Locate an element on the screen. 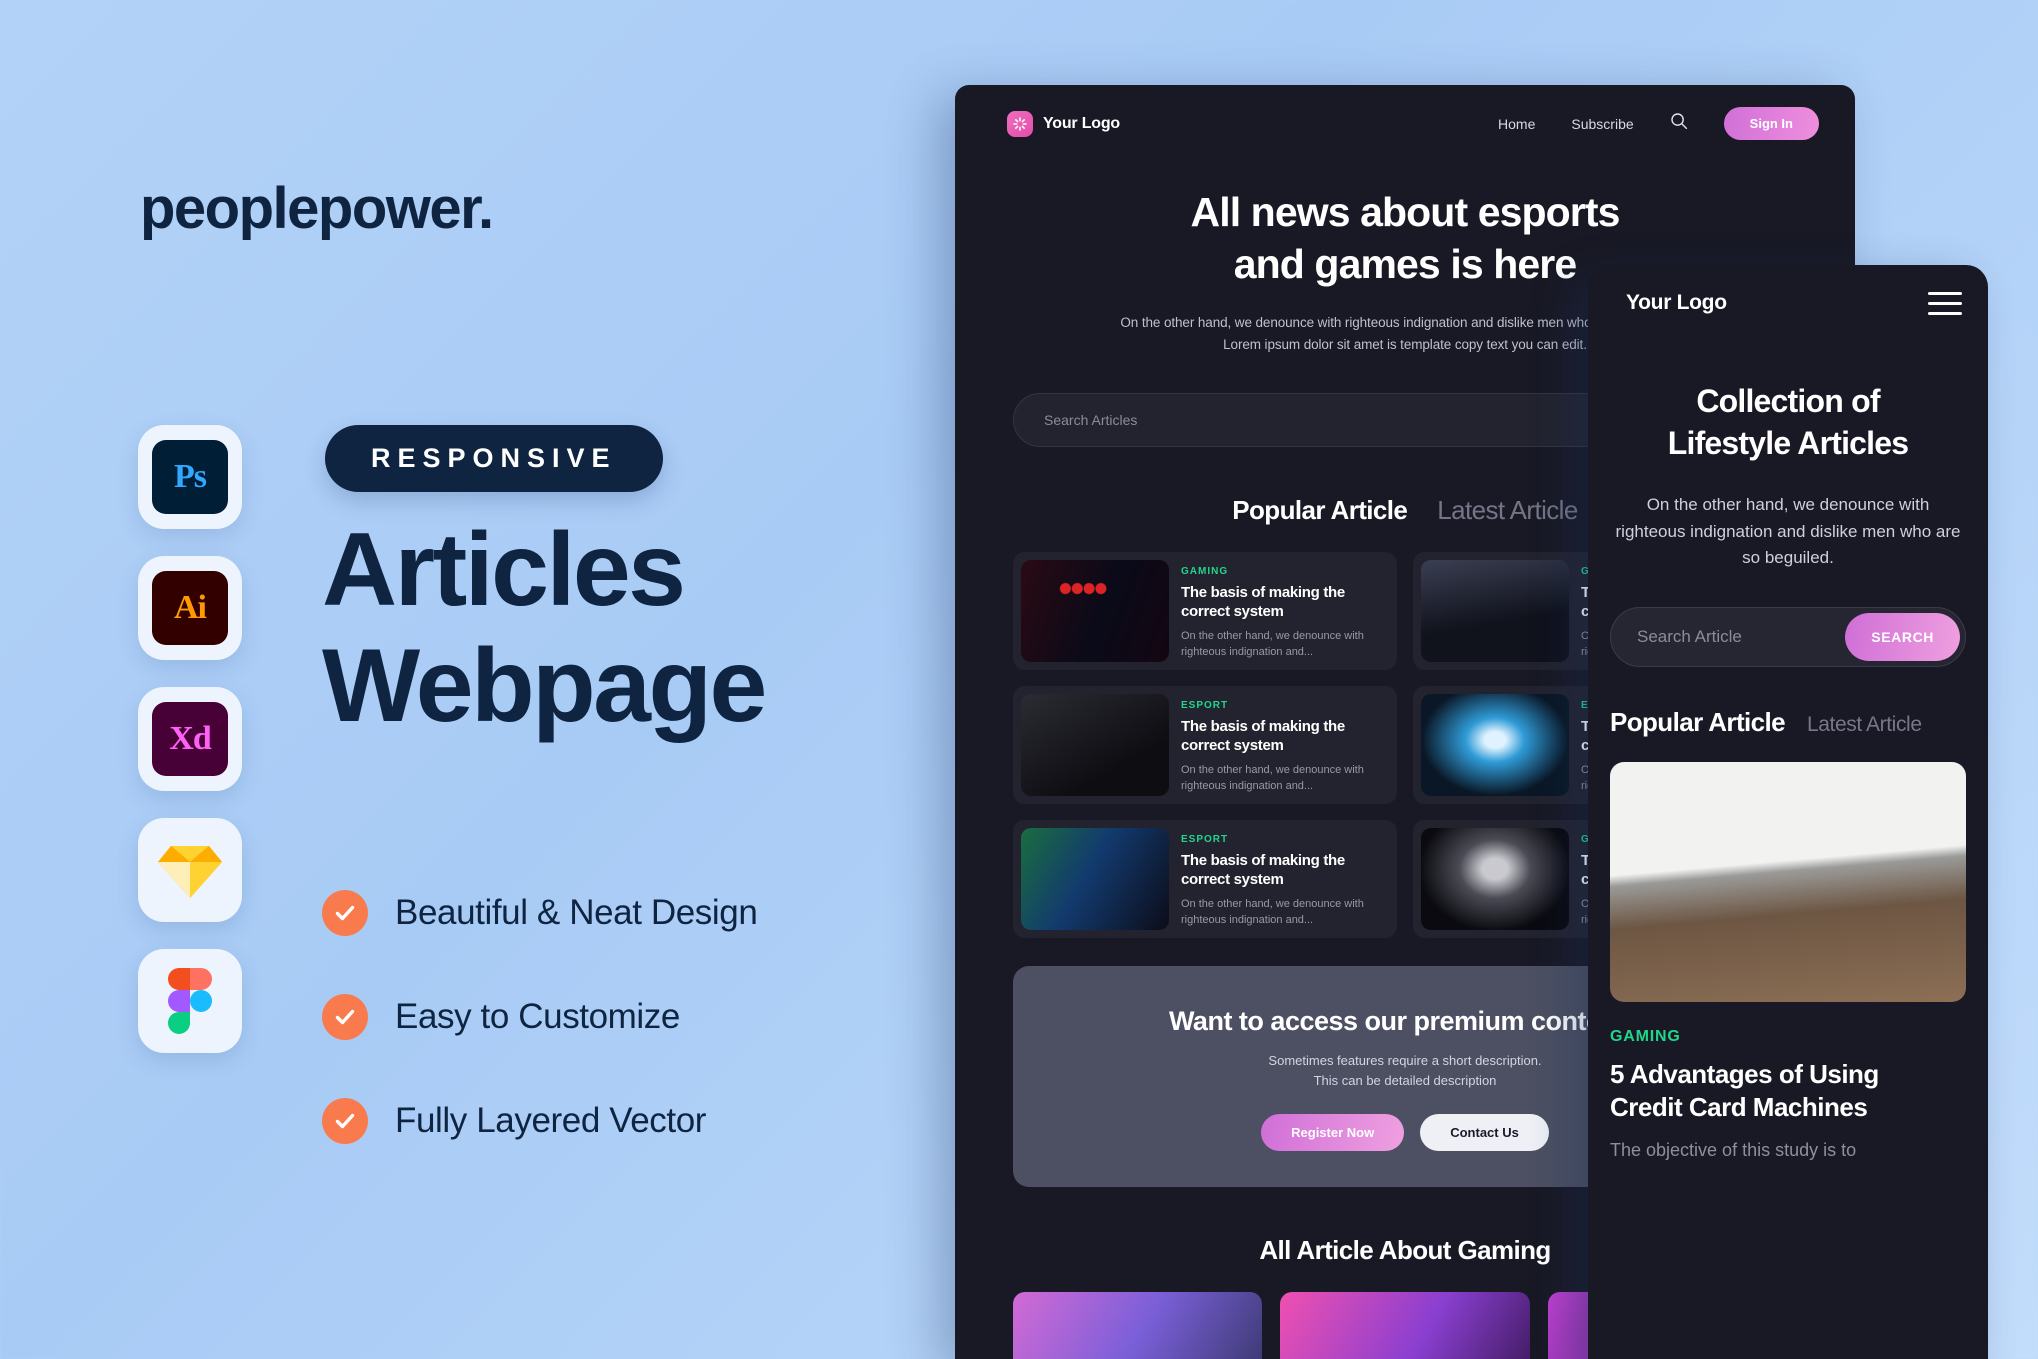 The width and height of the screenshot is (2038, 1359). mobile-article-tabs: Popular Article Latest Article is located at coordinates (1788, 702).